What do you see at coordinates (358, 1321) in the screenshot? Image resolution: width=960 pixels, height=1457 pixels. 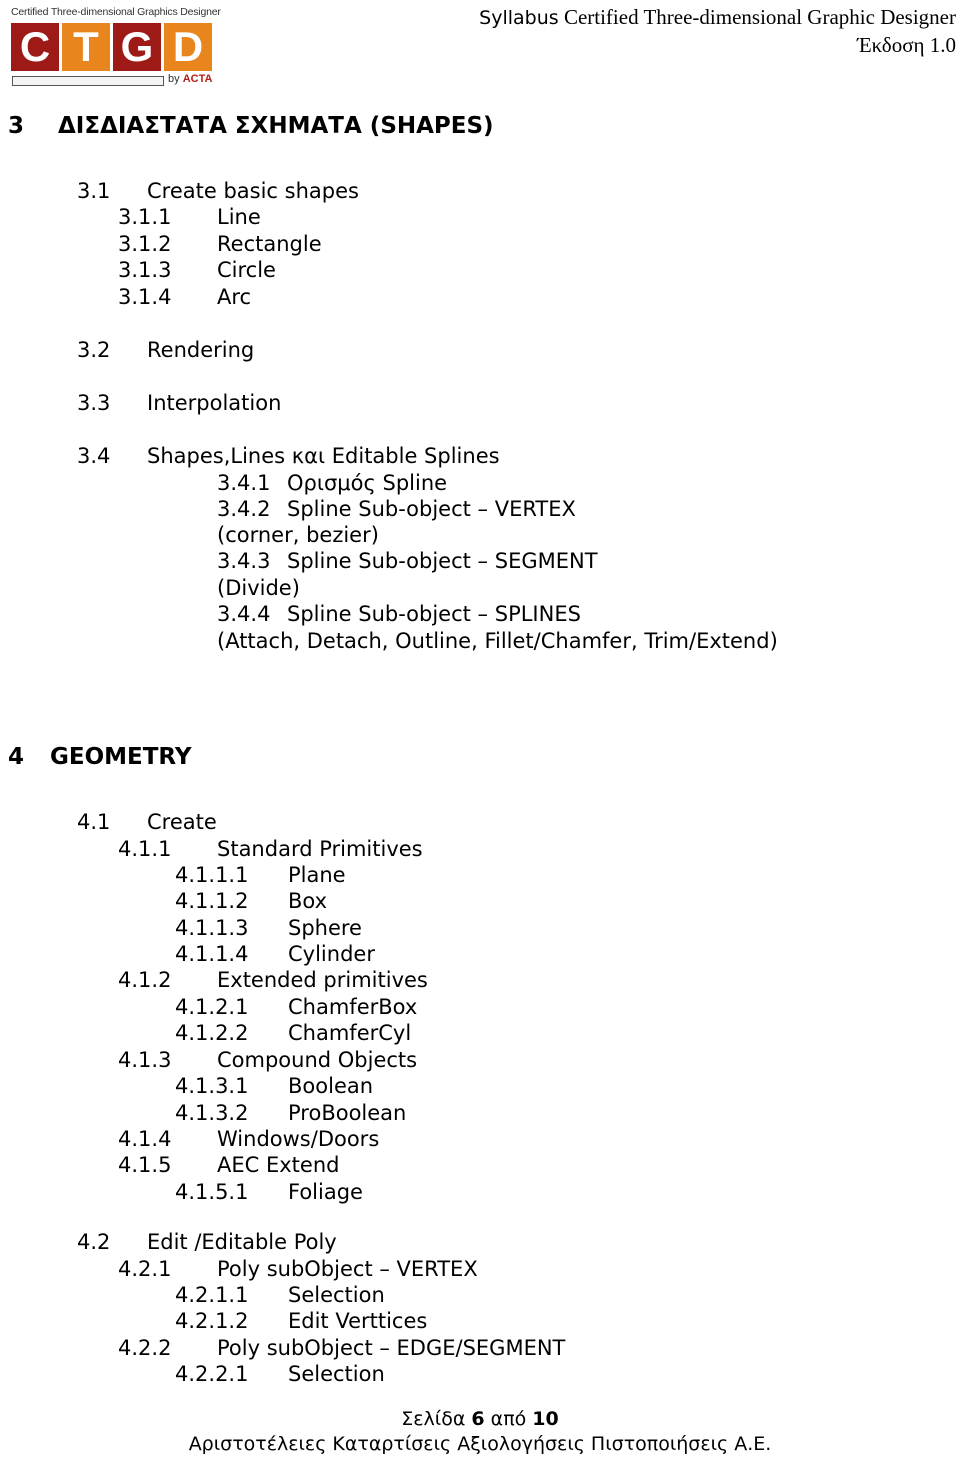 I see `item-label: Edit Verttices` at bounding box center [358, 1321].